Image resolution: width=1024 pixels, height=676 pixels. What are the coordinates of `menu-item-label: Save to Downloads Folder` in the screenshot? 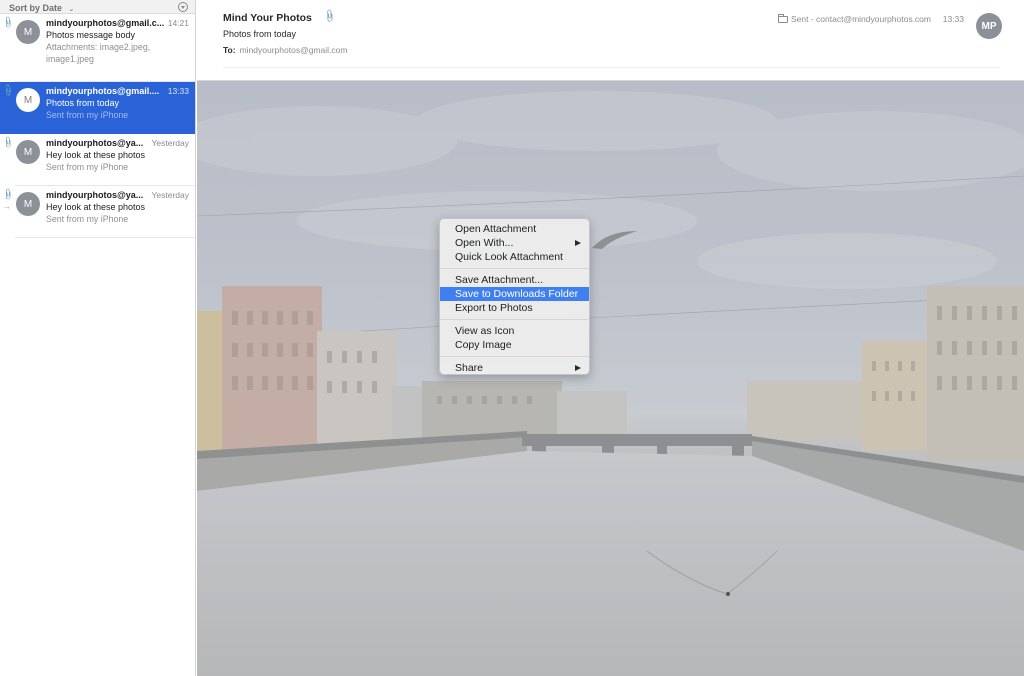 It's located at (517, 294).